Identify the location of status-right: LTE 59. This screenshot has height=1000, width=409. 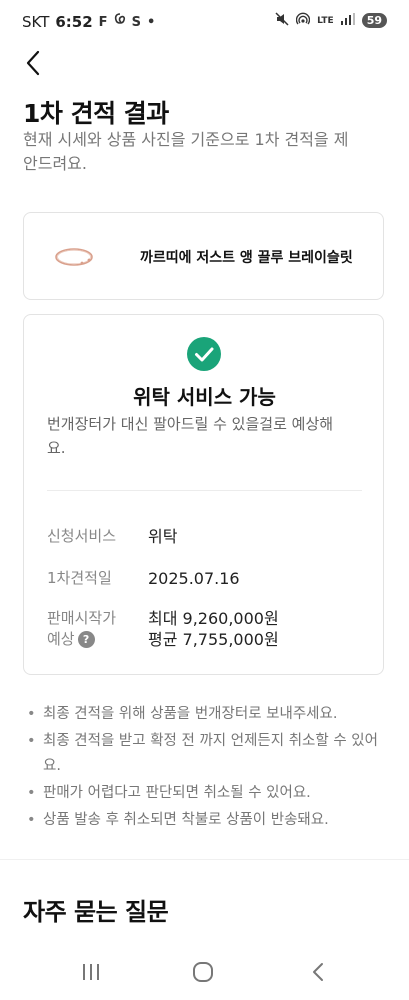
(331, 20).